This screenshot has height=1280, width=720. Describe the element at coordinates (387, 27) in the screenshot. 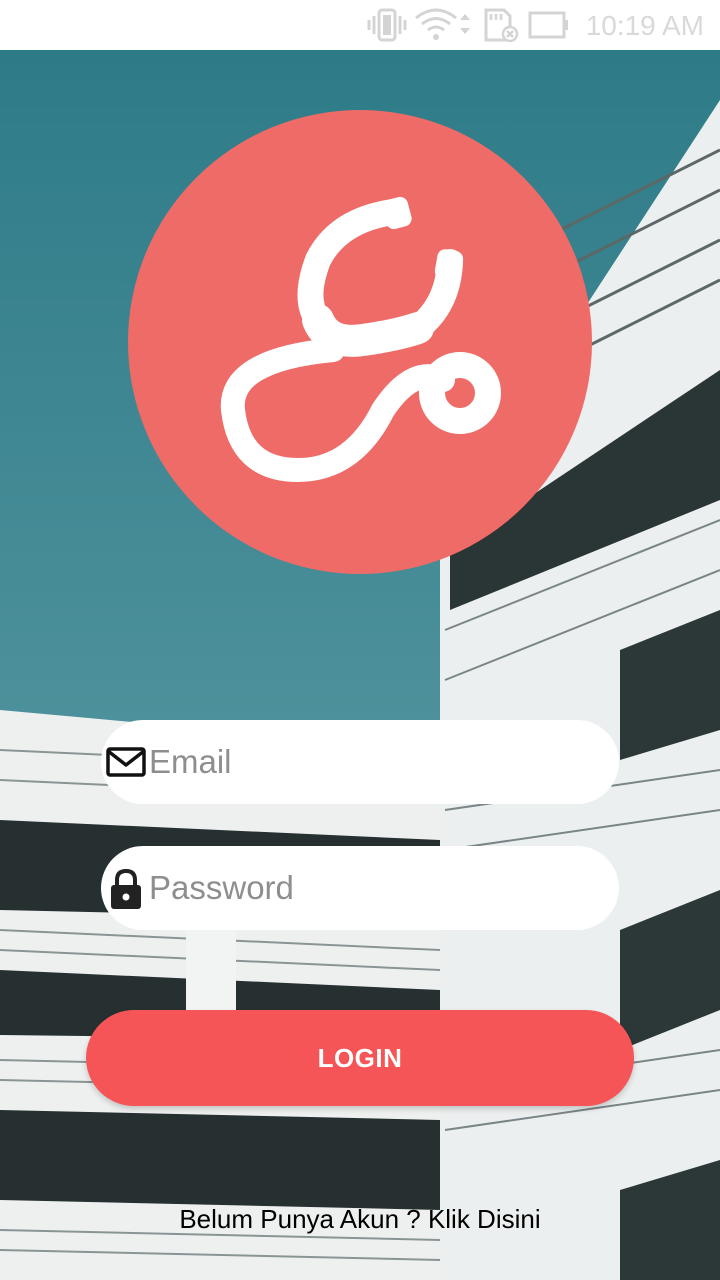

I see `vibrate-icon` at that location.